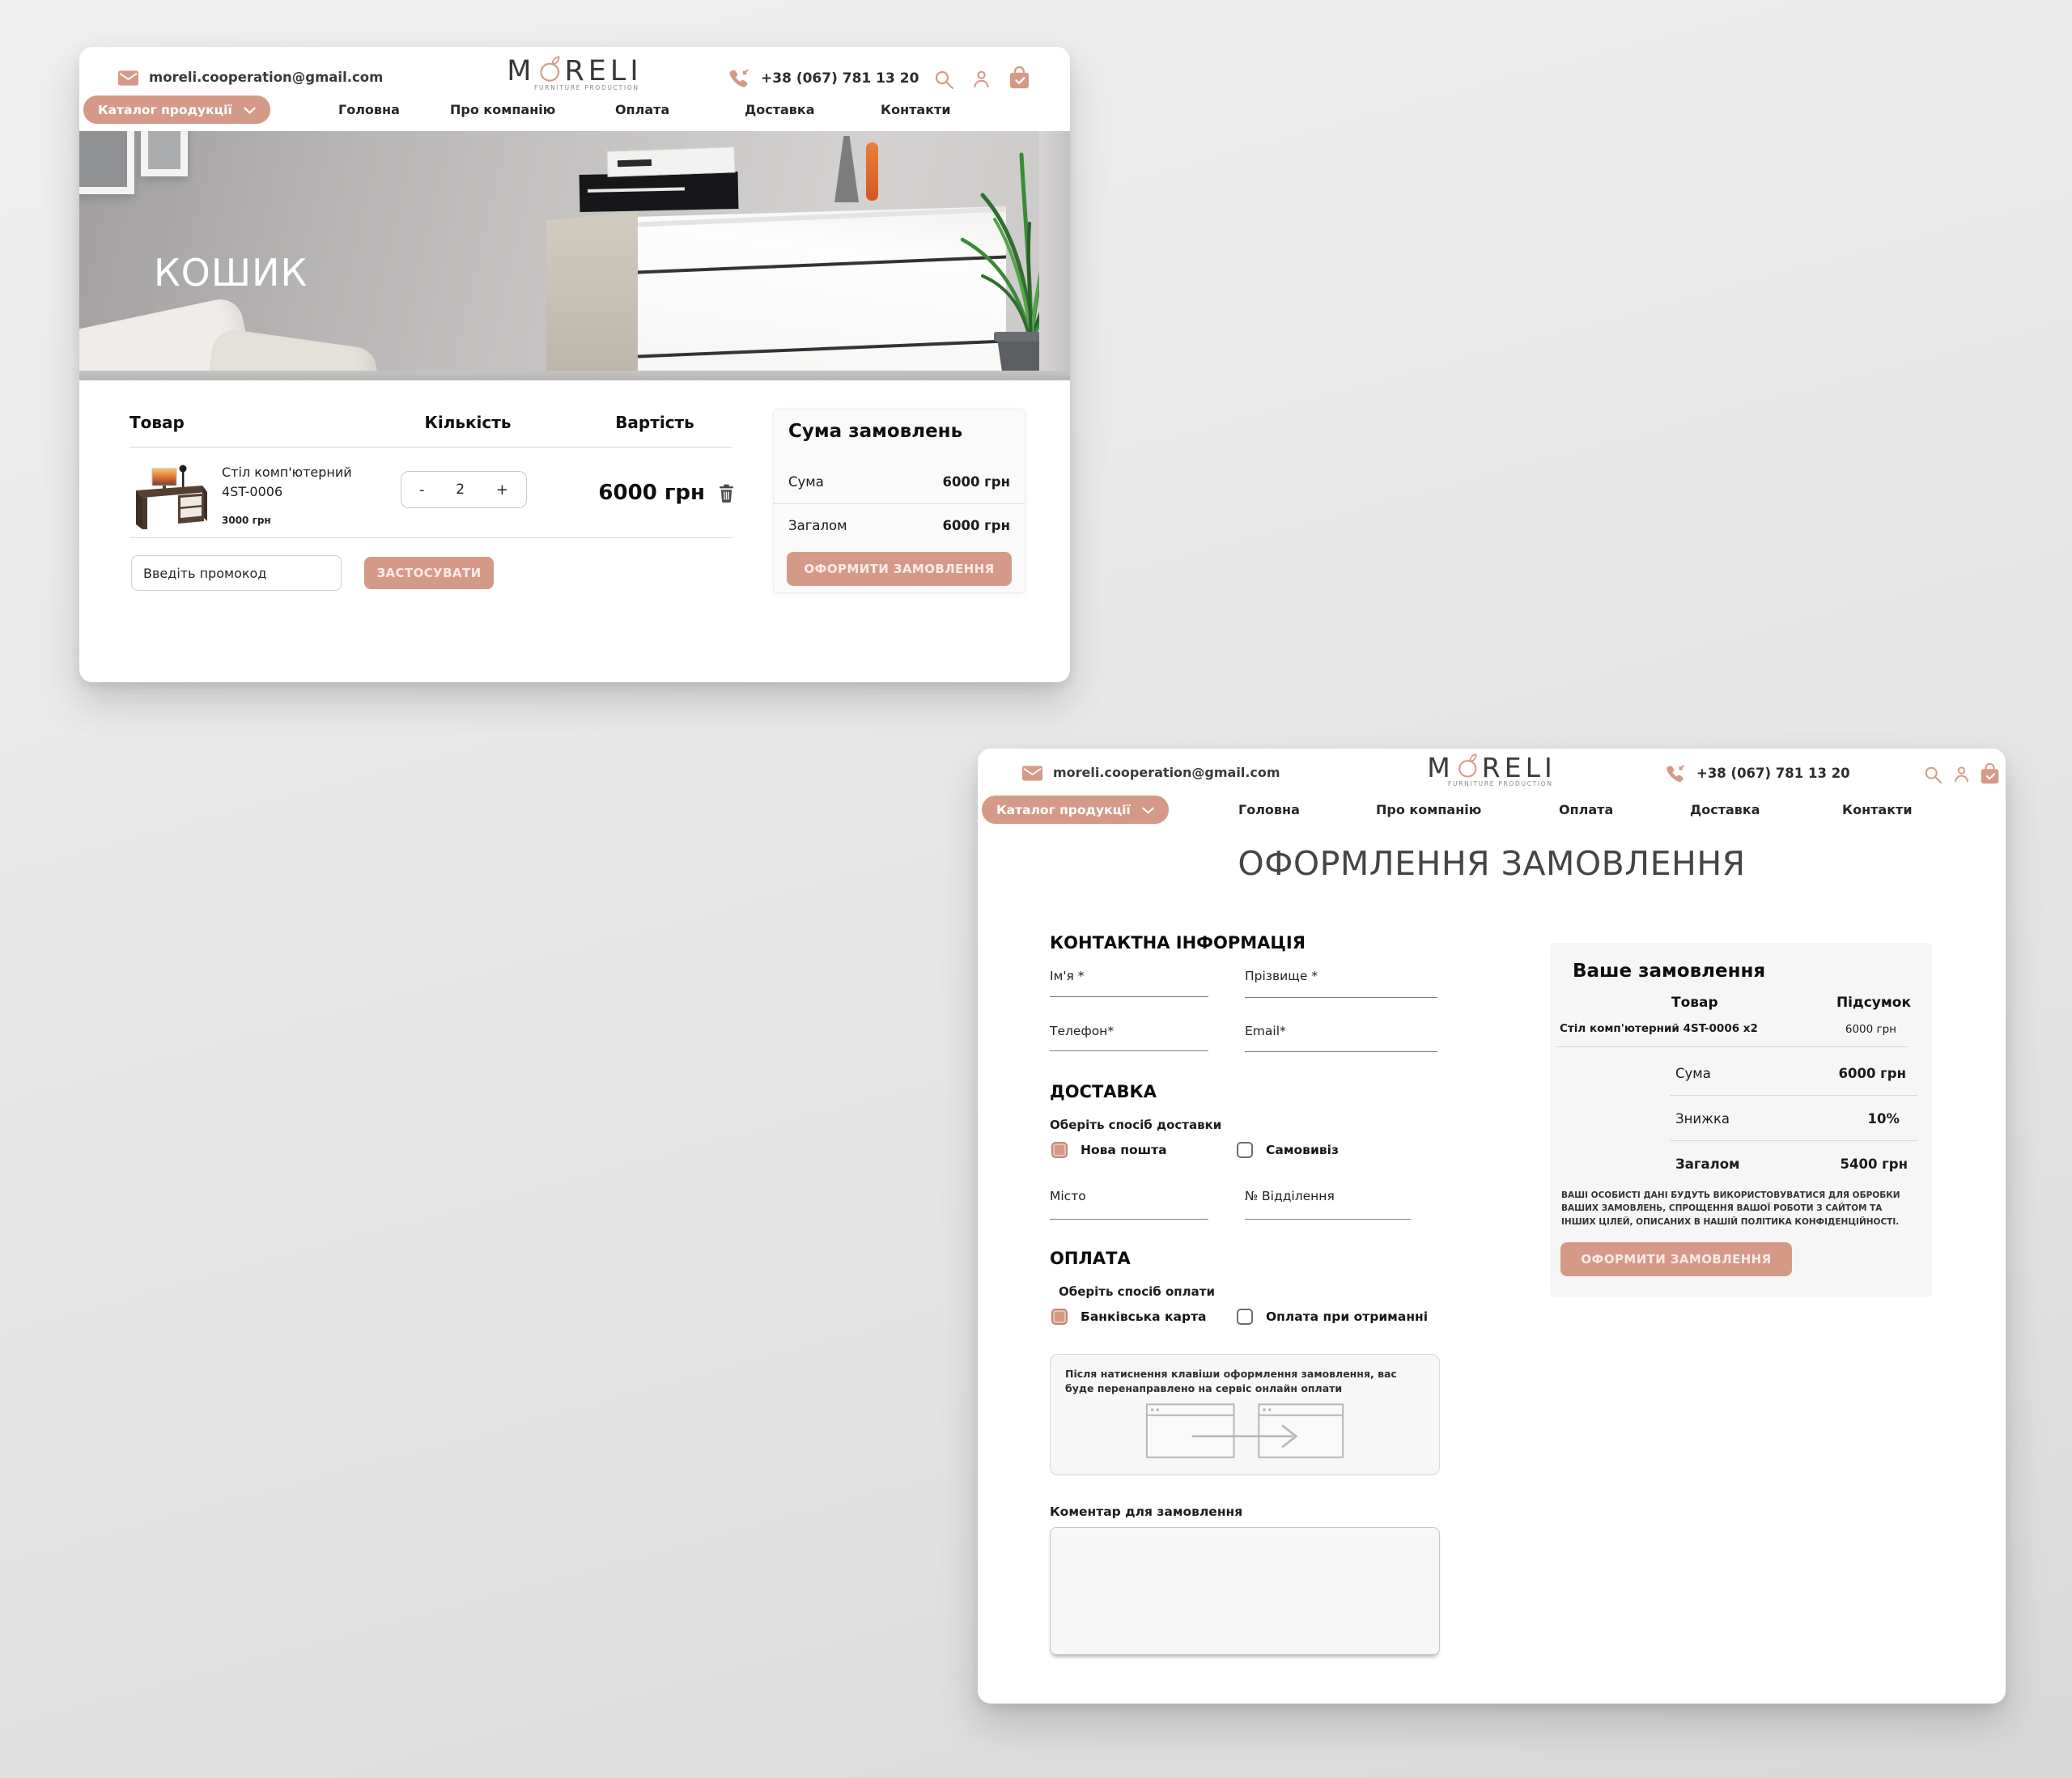  What do you see at coordinates (1137, 1291) in the screenshot?
I see `payment-hint: Оберіть спосіб оплати` at bounding box center [1137, 1291].